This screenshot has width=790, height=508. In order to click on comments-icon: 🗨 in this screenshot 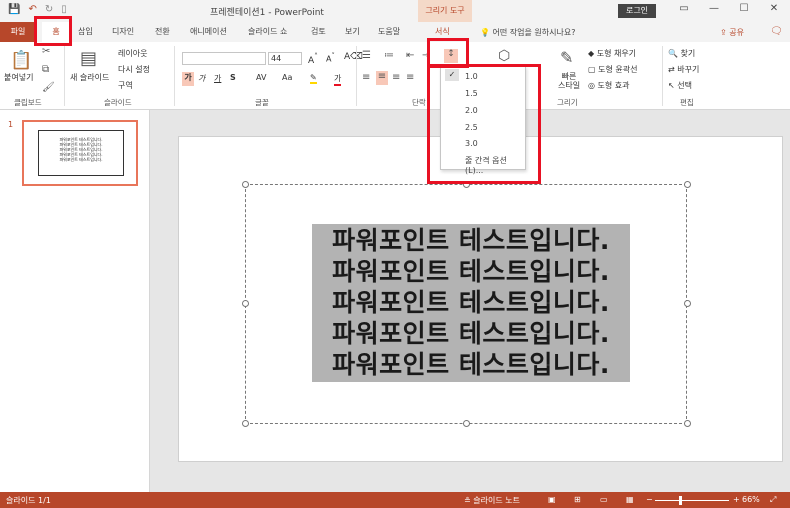, I will do `click(776, 31)`.